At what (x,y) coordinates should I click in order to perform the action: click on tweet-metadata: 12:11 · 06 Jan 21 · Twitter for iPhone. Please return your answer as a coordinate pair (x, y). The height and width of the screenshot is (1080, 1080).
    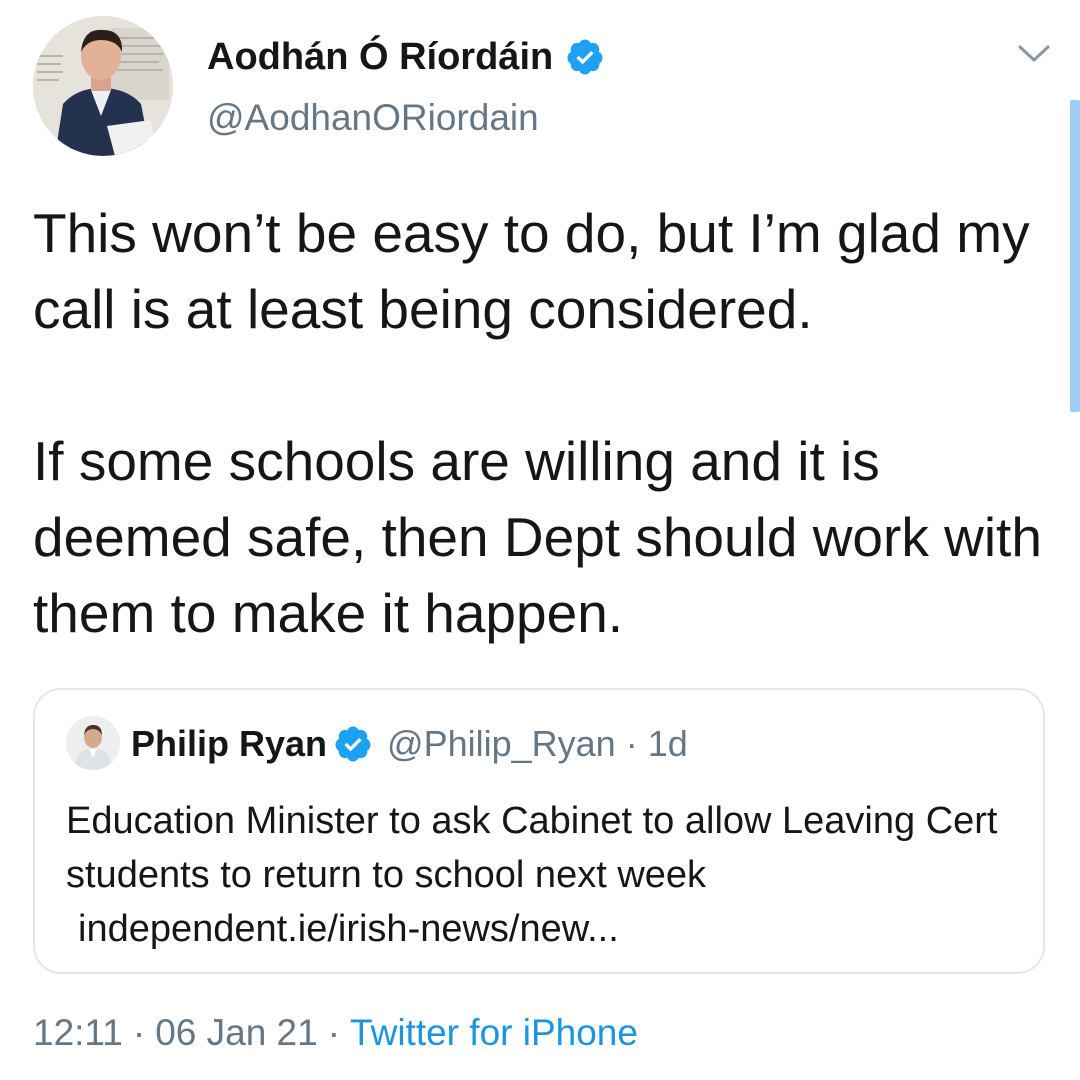
    Looking at the image, I should click on (335, 1033).